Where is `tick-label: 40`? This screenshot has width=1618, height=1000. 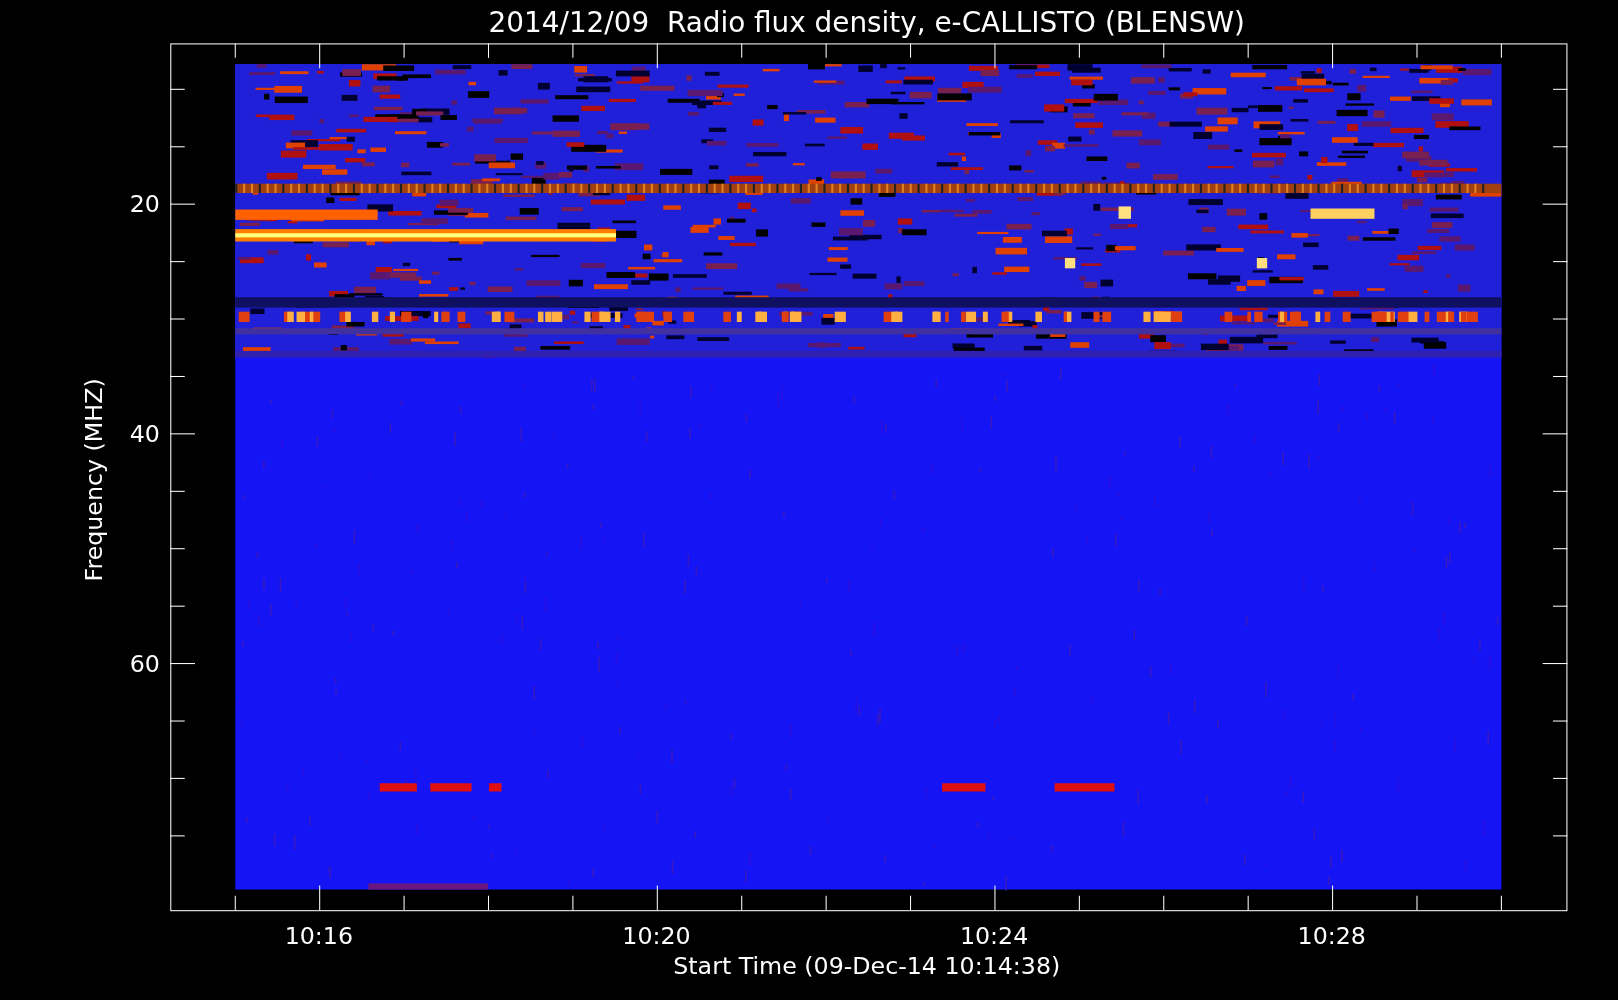 tick-label: 40 is located at coordinates (144, 433).